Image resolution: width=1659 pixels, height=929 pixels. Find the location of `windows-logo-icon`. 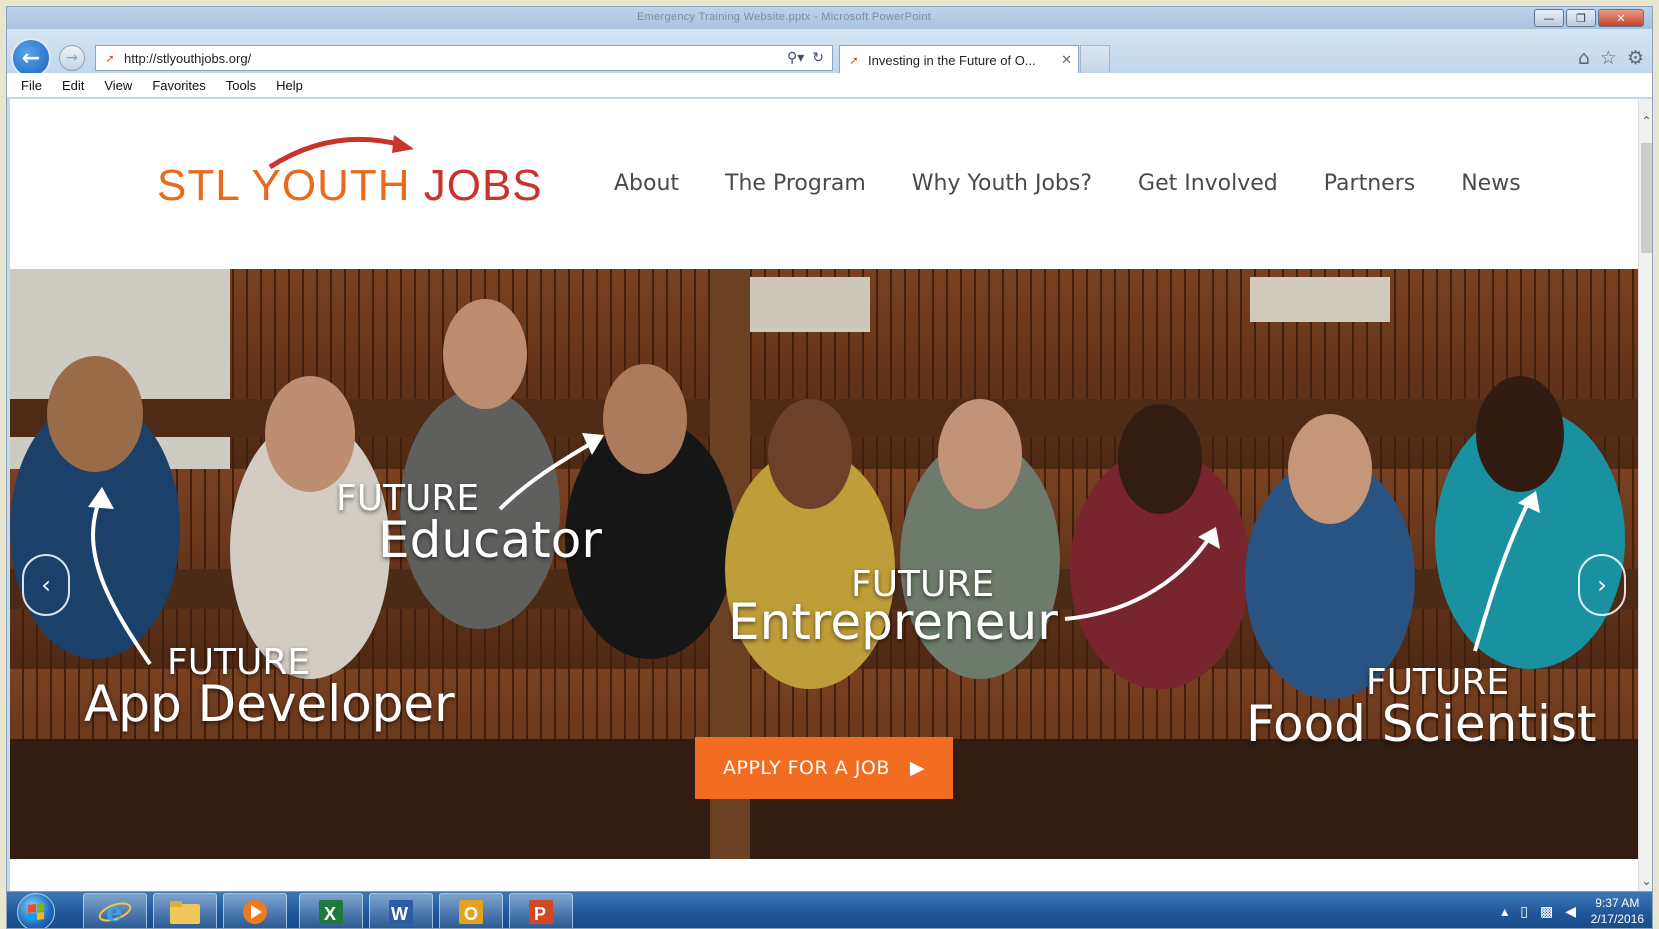

windows-logo-icon is located at coordinates (36, 912).